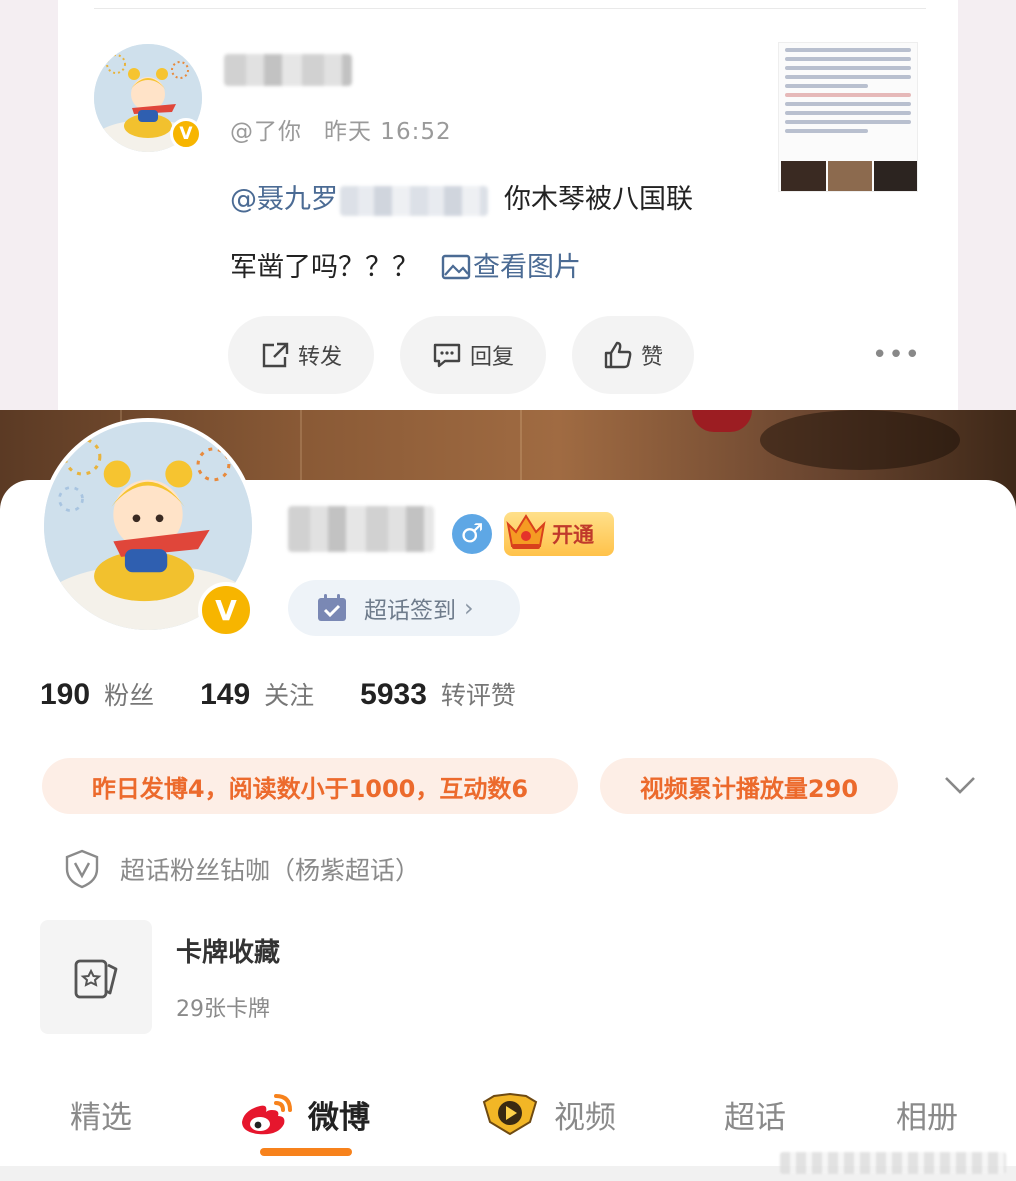 The image size is (1016, 1181). Describe the element at coordinates (65, 694) in the screenshot. I see `stat-value: 190` at that location.